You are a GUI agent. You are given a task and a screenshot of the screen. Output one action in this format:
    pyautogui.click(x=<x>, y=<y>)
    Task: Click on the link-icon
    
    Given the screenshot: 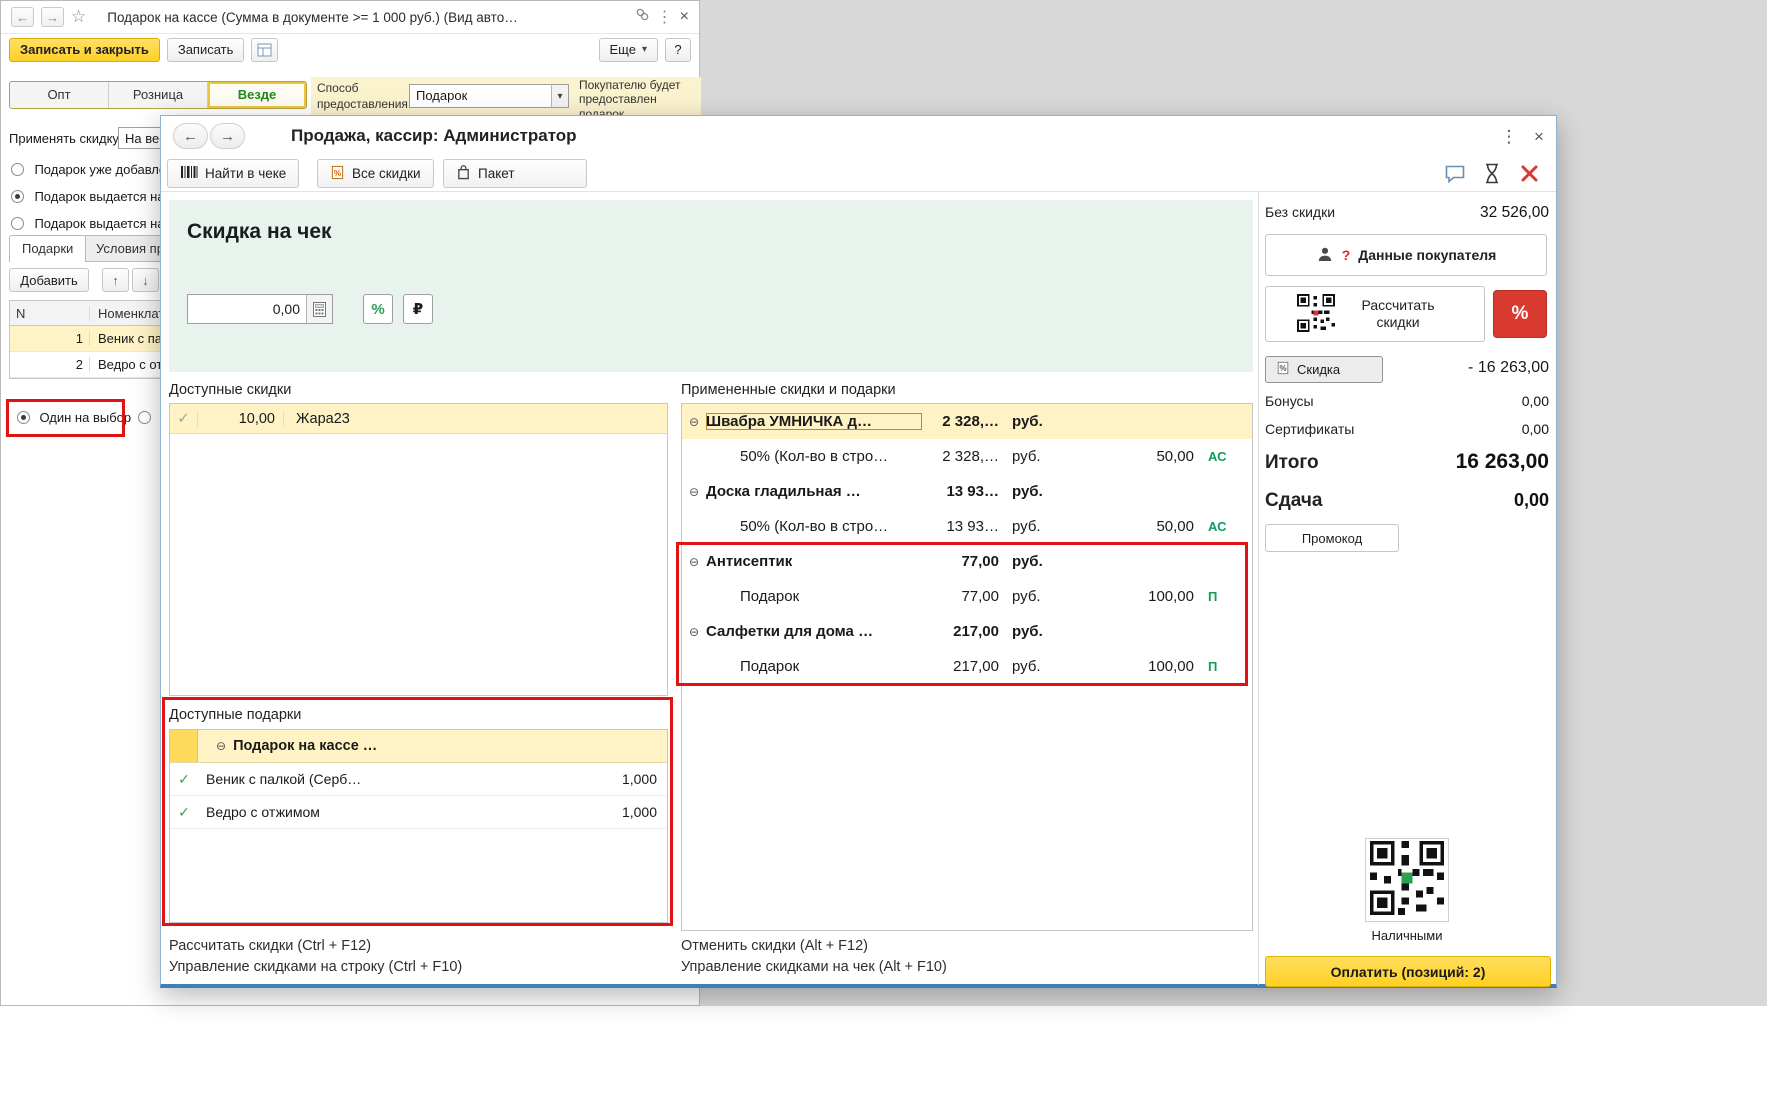 What is the action you would take?
    pyautogui.click(x=642, y=17)
    